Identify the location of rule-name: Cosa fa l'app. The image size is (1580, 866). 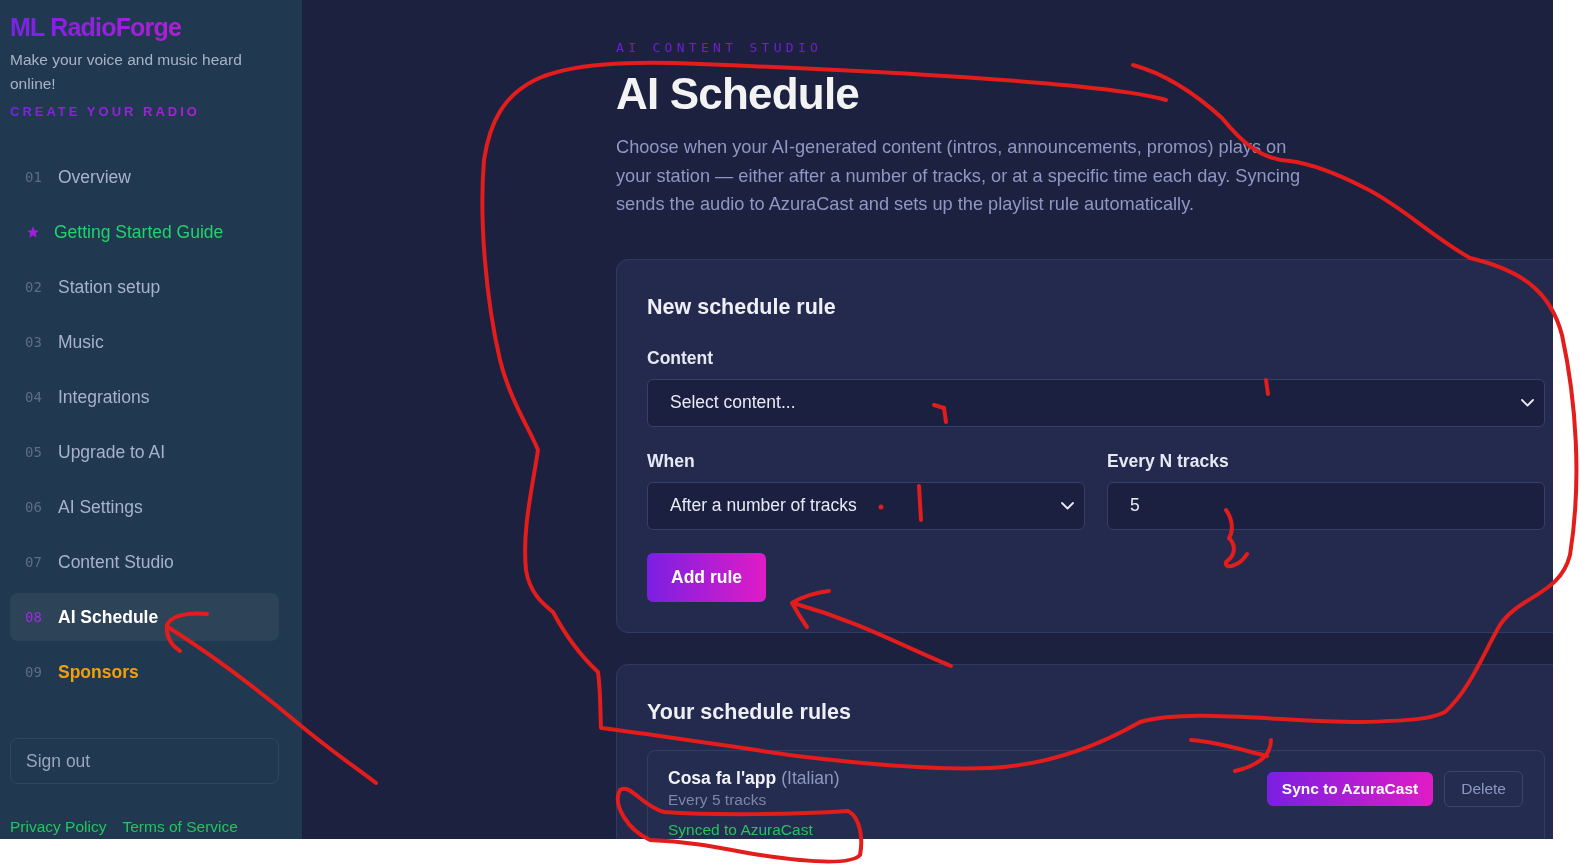
(722, 777).